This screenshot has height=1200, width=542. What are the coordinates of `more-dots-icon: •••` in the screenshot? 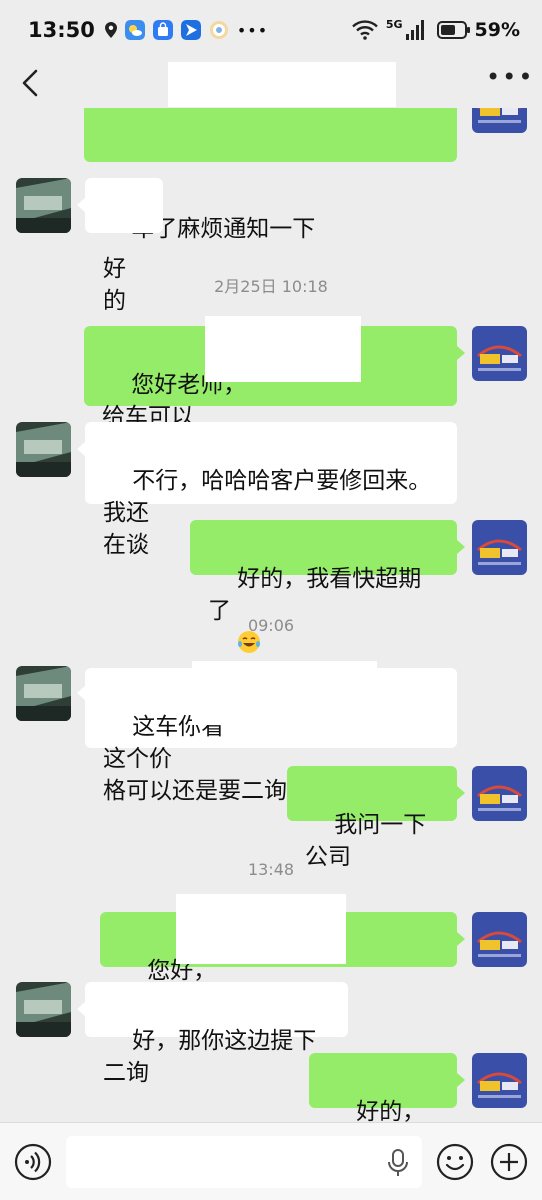 It's located at (509, 78).